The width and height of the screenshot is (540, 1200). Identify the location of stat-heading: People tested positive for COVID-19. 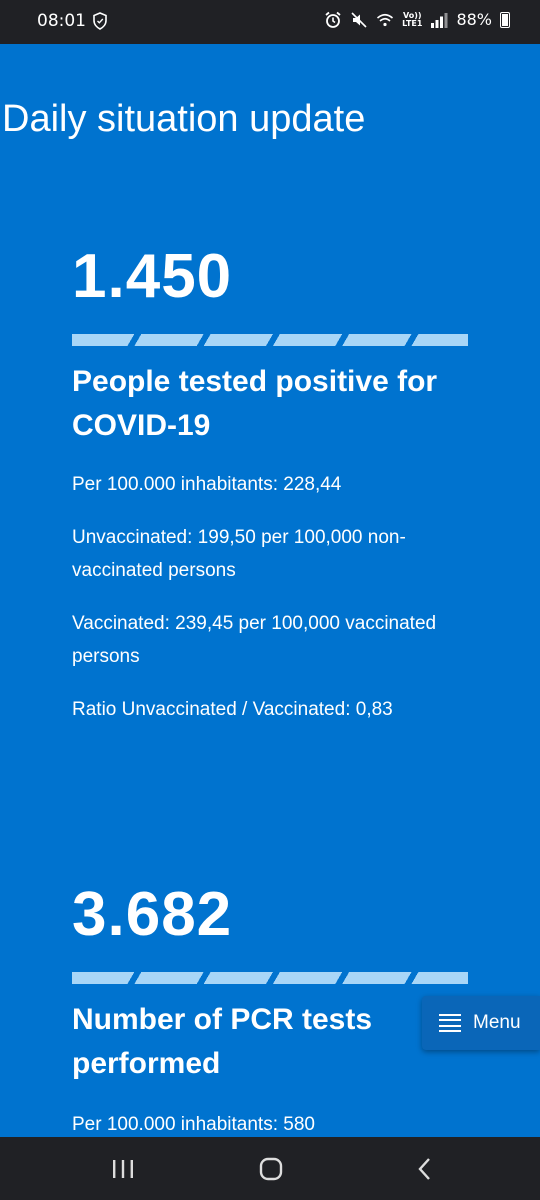
(255, 403).